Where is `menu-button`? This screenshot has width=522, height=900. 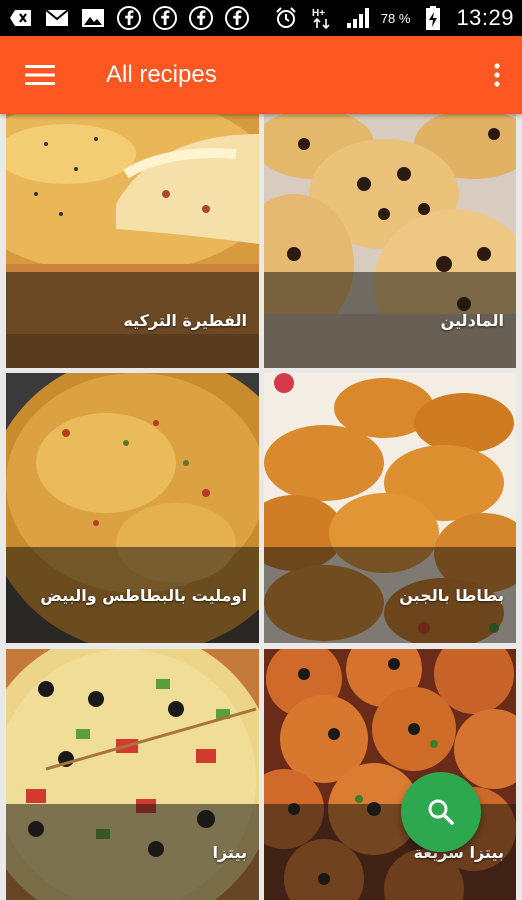 menu-button is located at coordinates (40, 75).